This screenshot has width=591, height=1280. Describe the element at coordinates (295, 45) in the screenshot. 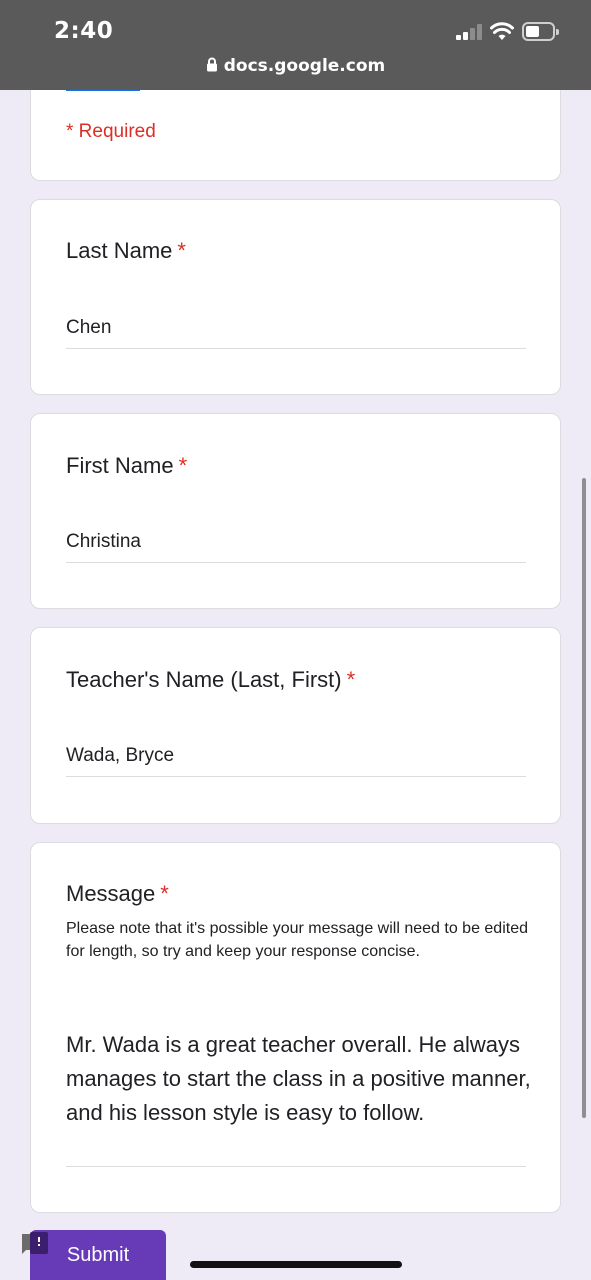

I see `status-bar: 2:40 docs.google.com` at that location.